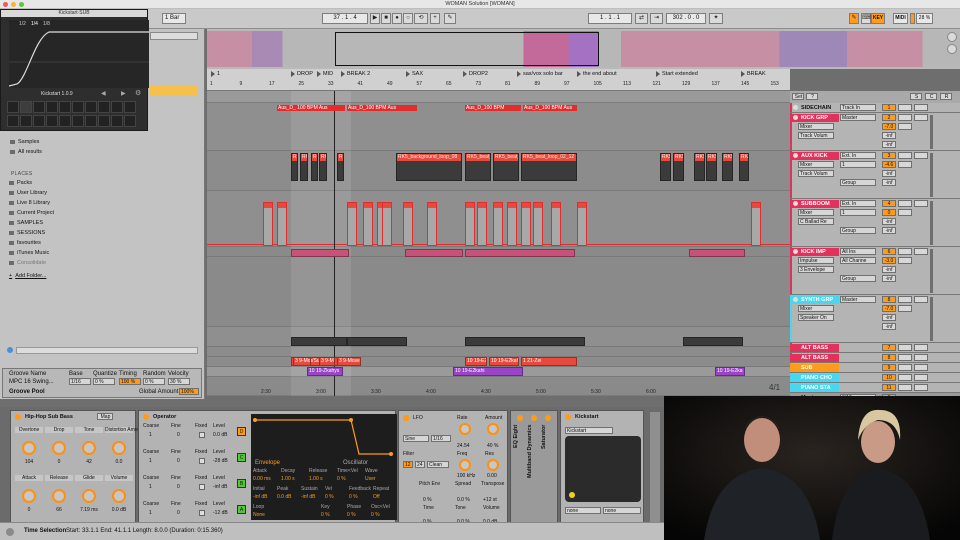 This screenshot has height=540, width=960. What do you see at coordinates (89, 448) in the screenshot?
I see `knob-tone` at bounding box center [89, 448].